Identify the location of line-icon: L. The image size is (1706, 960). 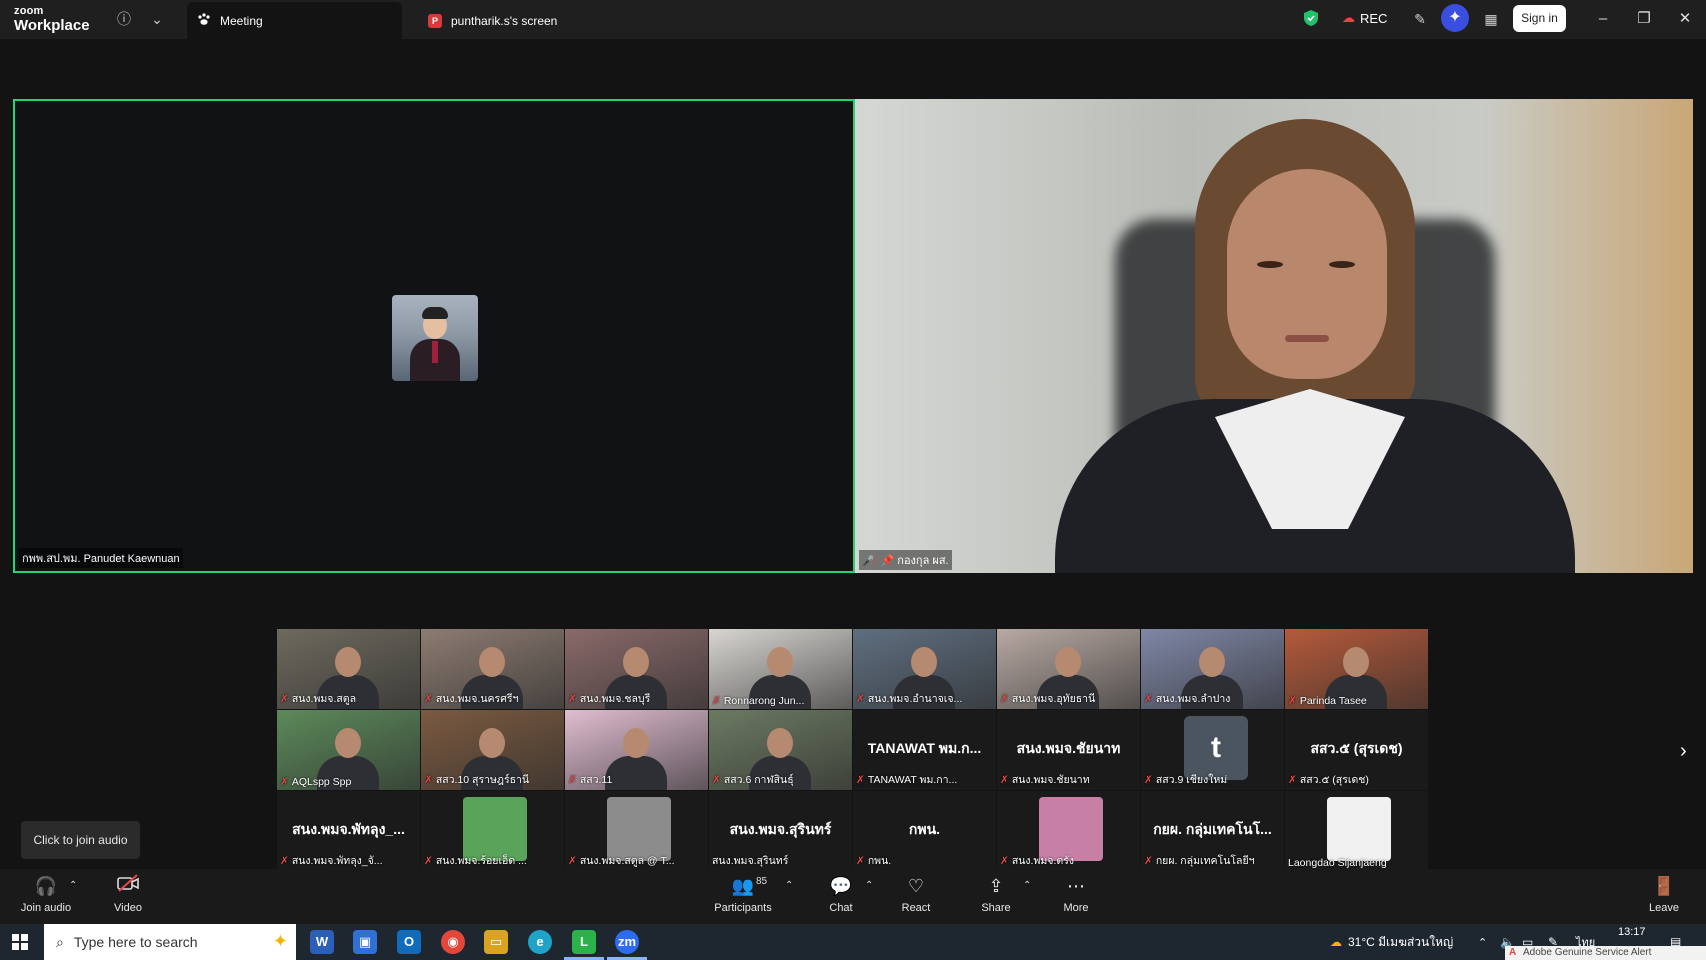
(584, 945).